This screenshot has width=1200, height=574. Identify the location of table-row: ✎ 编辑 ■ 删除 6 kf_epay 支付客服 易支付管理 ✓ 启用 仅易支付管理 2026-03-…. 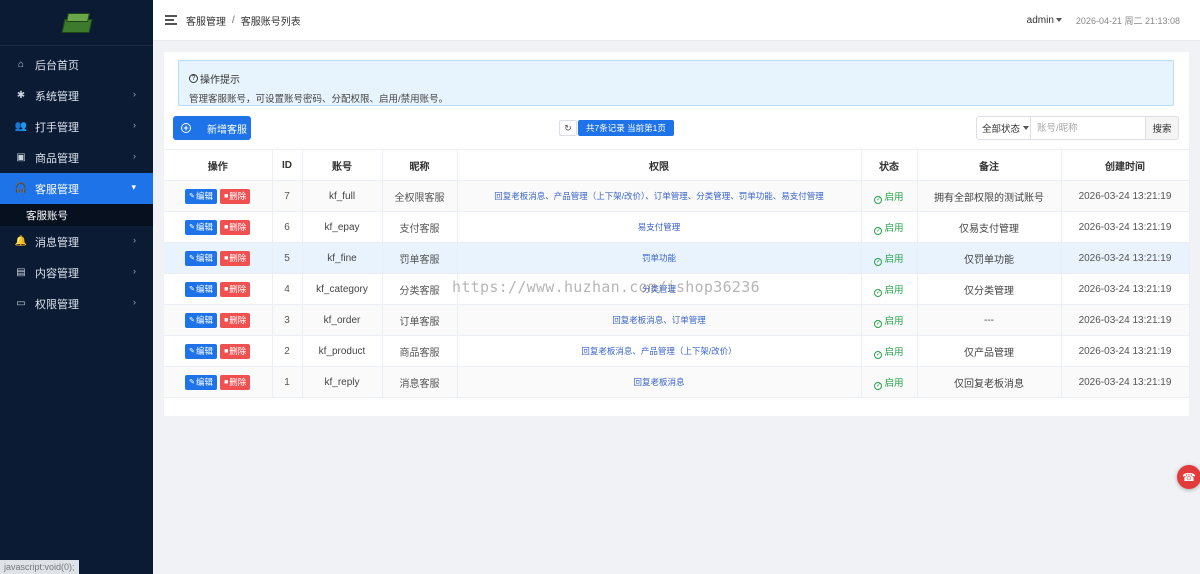
(677, 227).